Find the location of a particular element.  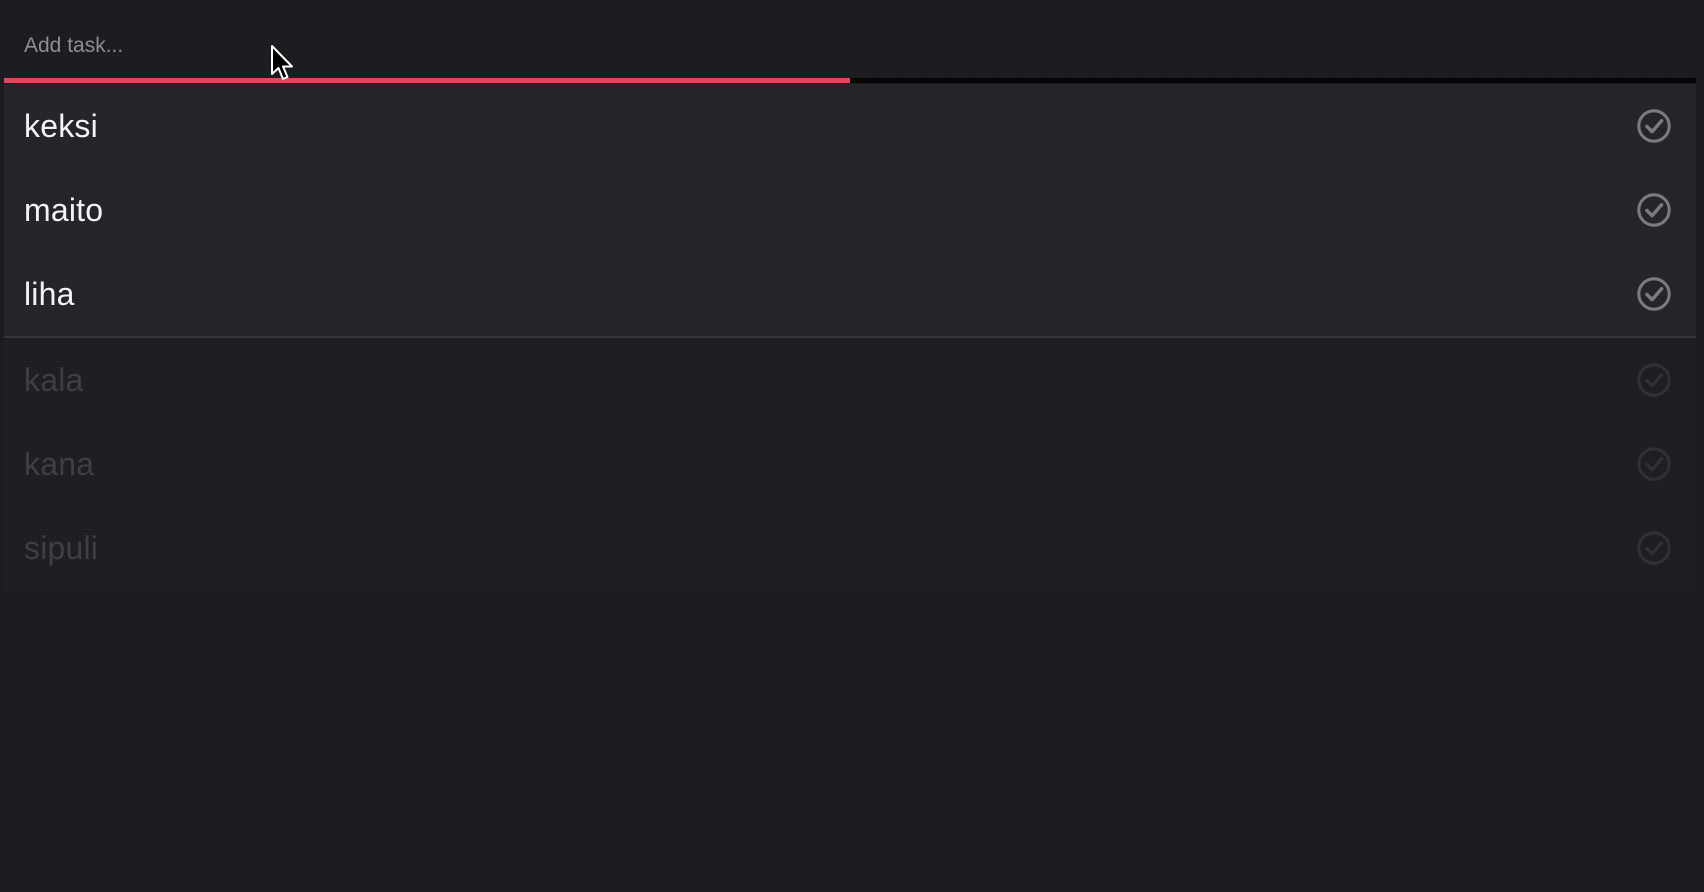

progress-bar is located at coordinates (850, 80).